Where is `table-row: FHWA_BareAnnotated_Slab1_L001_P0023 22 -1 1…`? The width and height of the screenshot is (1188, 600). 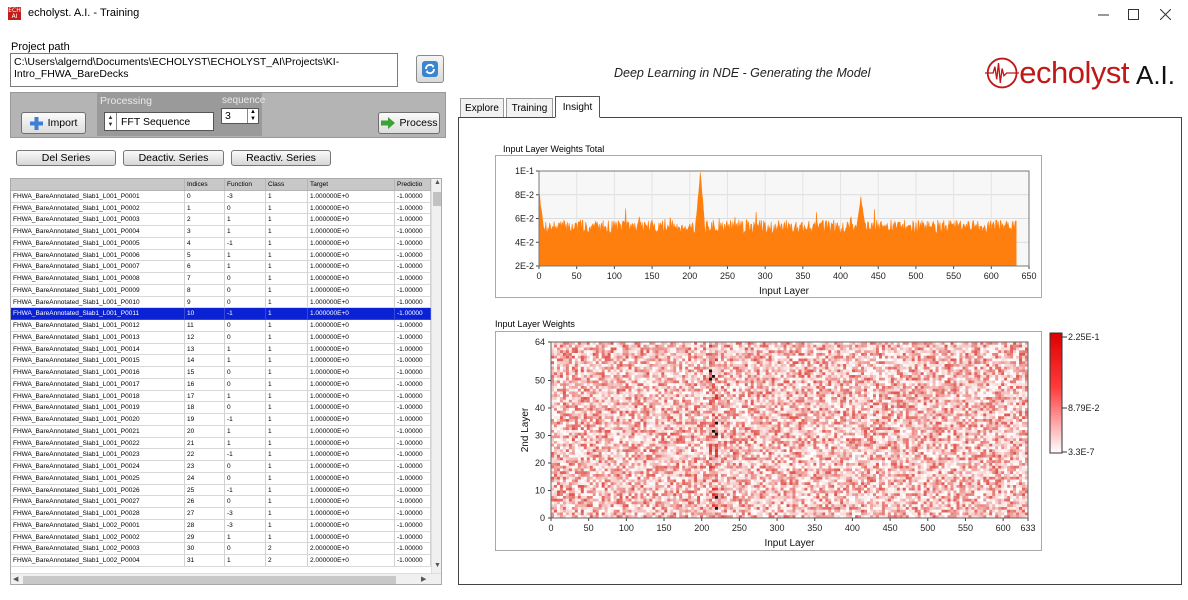 table-row: FHWA_BareAnnotated_Slab1_L001_P0023 22 -1 1… is located at coordinates (221, 455).